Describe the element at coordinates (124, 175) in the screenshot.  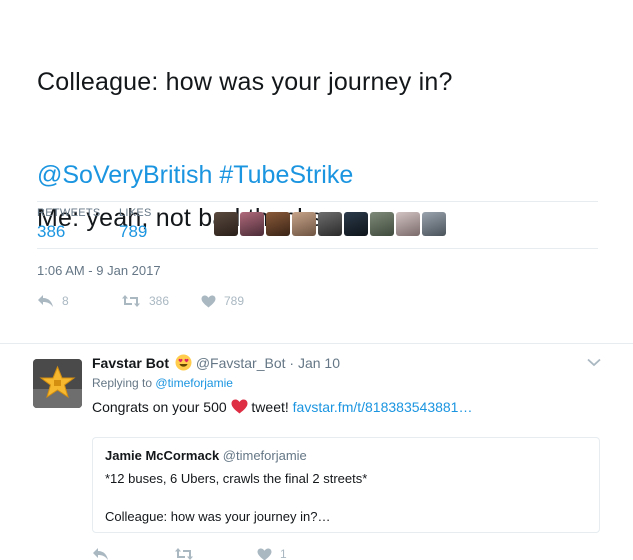
I see `mention-link: @SoVeryBritish` at that location.